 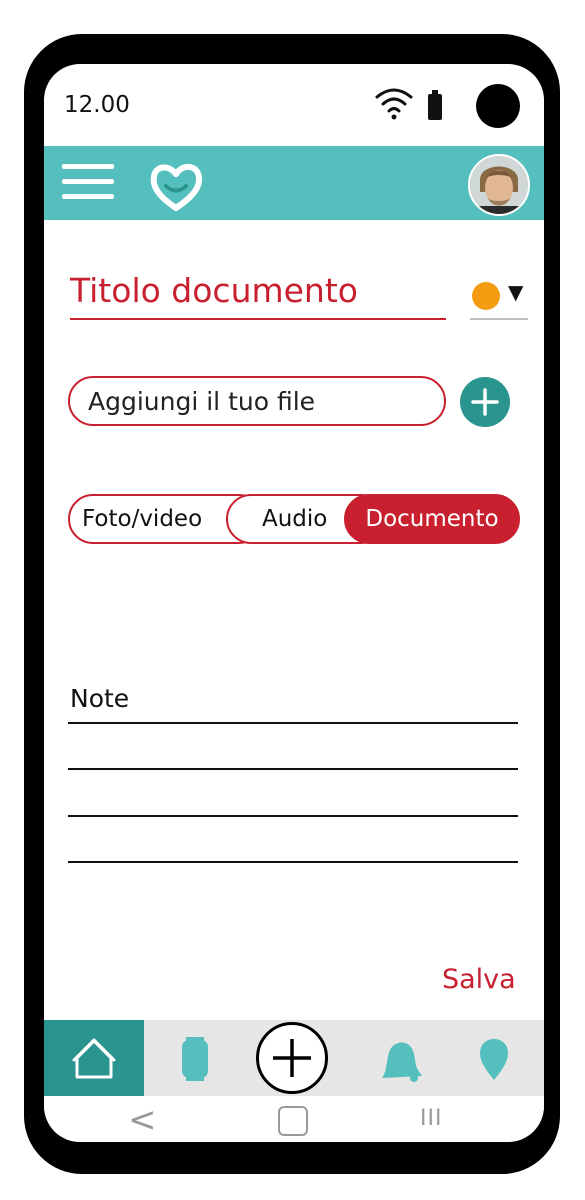 What do you see at coordinates (431, 1118) in the screenshot?
I see `system-recent-apps-button: III` at bounding box center [431, 1118].